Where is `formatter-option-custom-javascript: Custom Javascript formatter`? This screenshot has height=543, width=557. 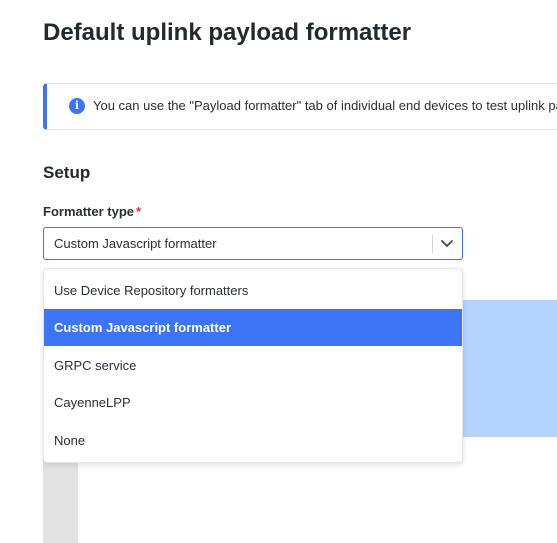 formatter-option-custom-javascript: Custom Javascript formatter is located at coordinates (253, 327).